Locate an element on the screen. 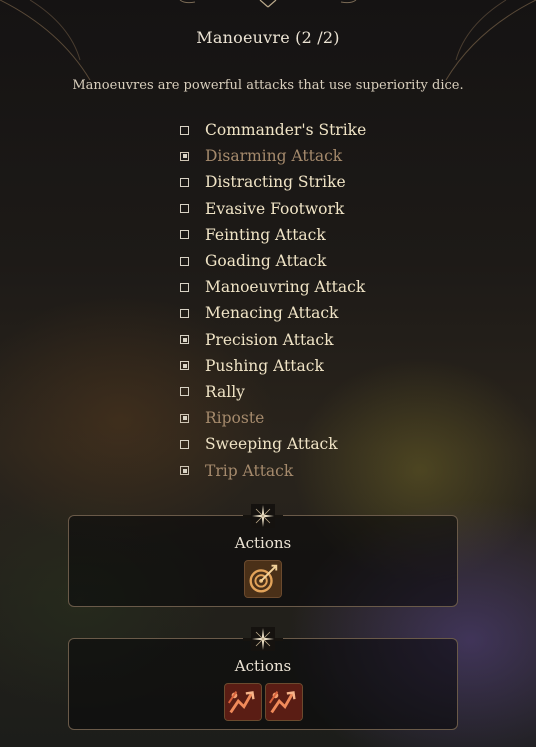 The image size is (536, 747). manoeuvre-item-goading-attack: Goading Attack is located at coordinates (330, 261).